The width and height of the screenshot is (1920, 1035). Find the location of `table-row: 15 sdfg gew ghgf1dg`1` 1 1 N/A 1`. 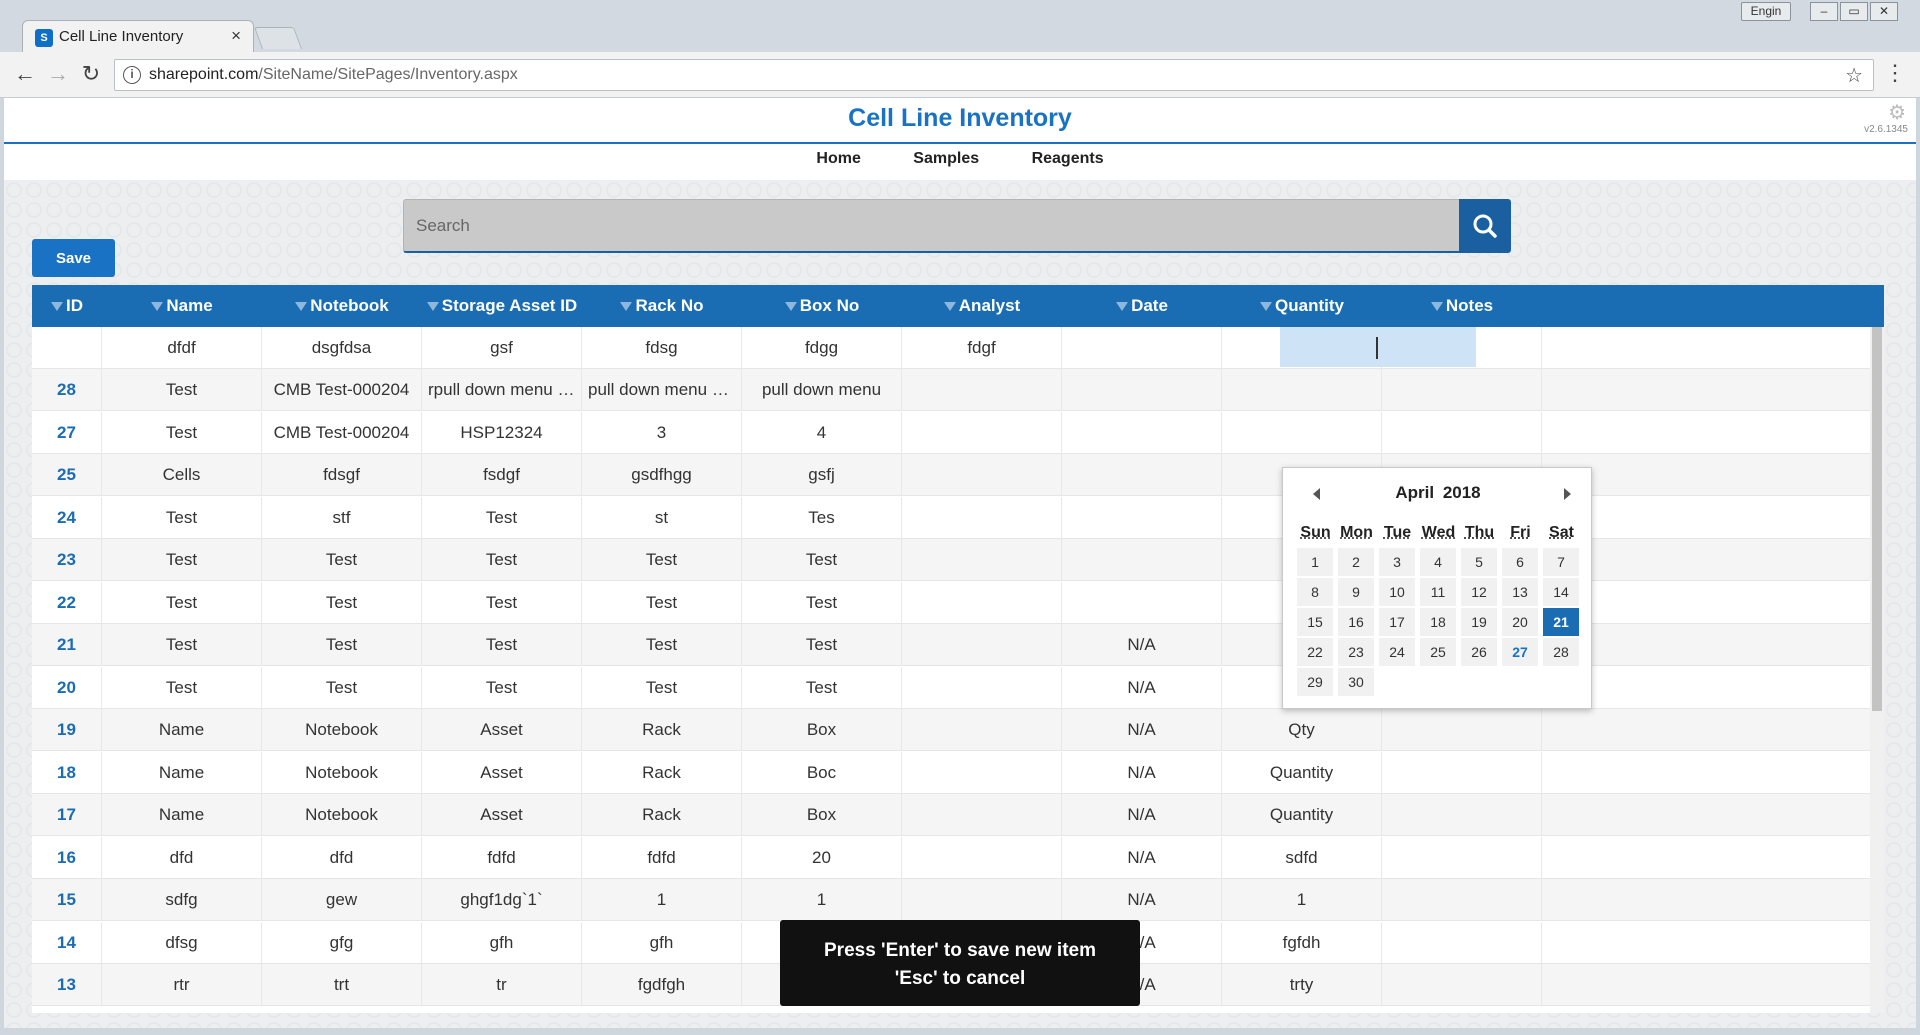

table-row: 15 sdfg gew ghgf1dg`1` 1 1 N/A 1 is located at coordinates (951, 900).